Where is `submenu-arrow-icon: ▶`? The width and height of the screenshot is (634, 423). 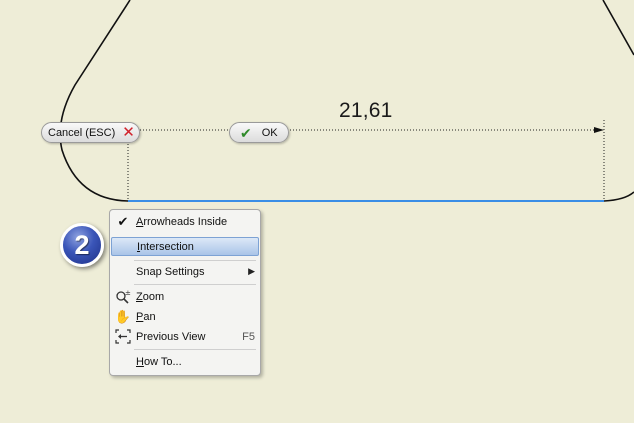
submenu-arrow-icon: ▶ is located at coordinates (251, 271).